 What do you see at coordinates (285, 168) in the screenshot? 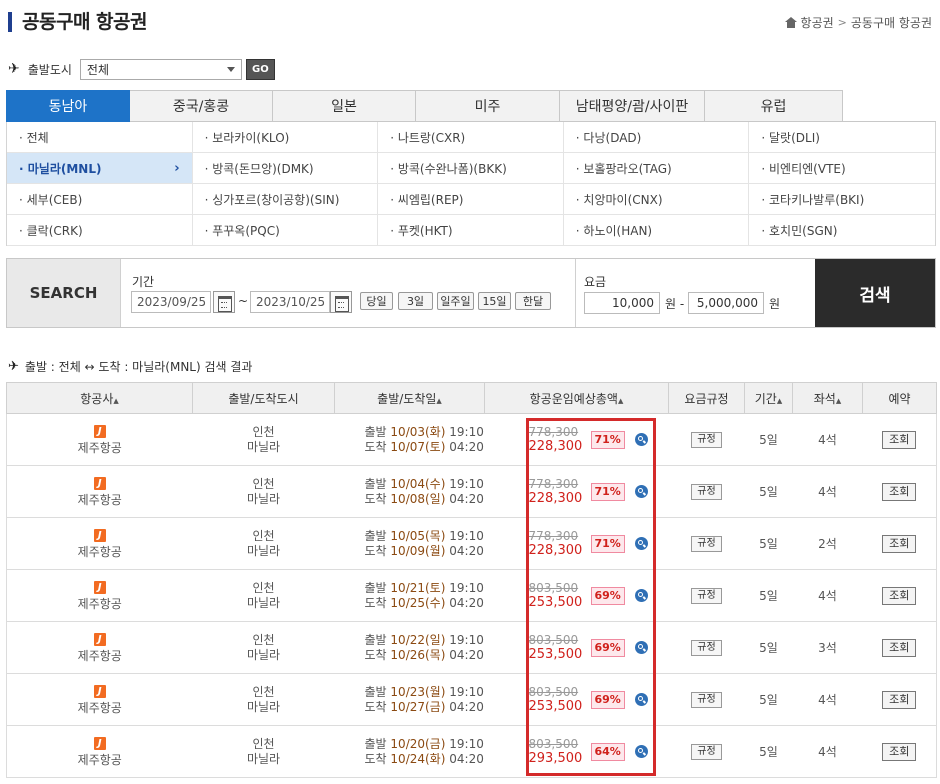
I see `city-item: · 방콕(돈므앙)(DMK)` at bounding box center [285, 168].